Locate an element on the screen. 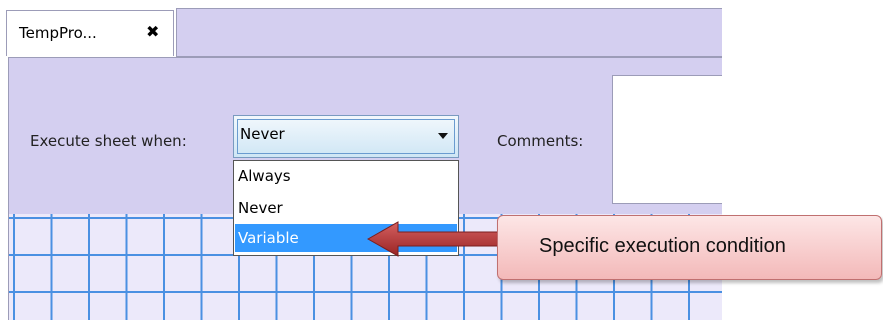 This screenshot has width=883, height=320. dropdown-option-always: Always is located at coordinates (346, 176).